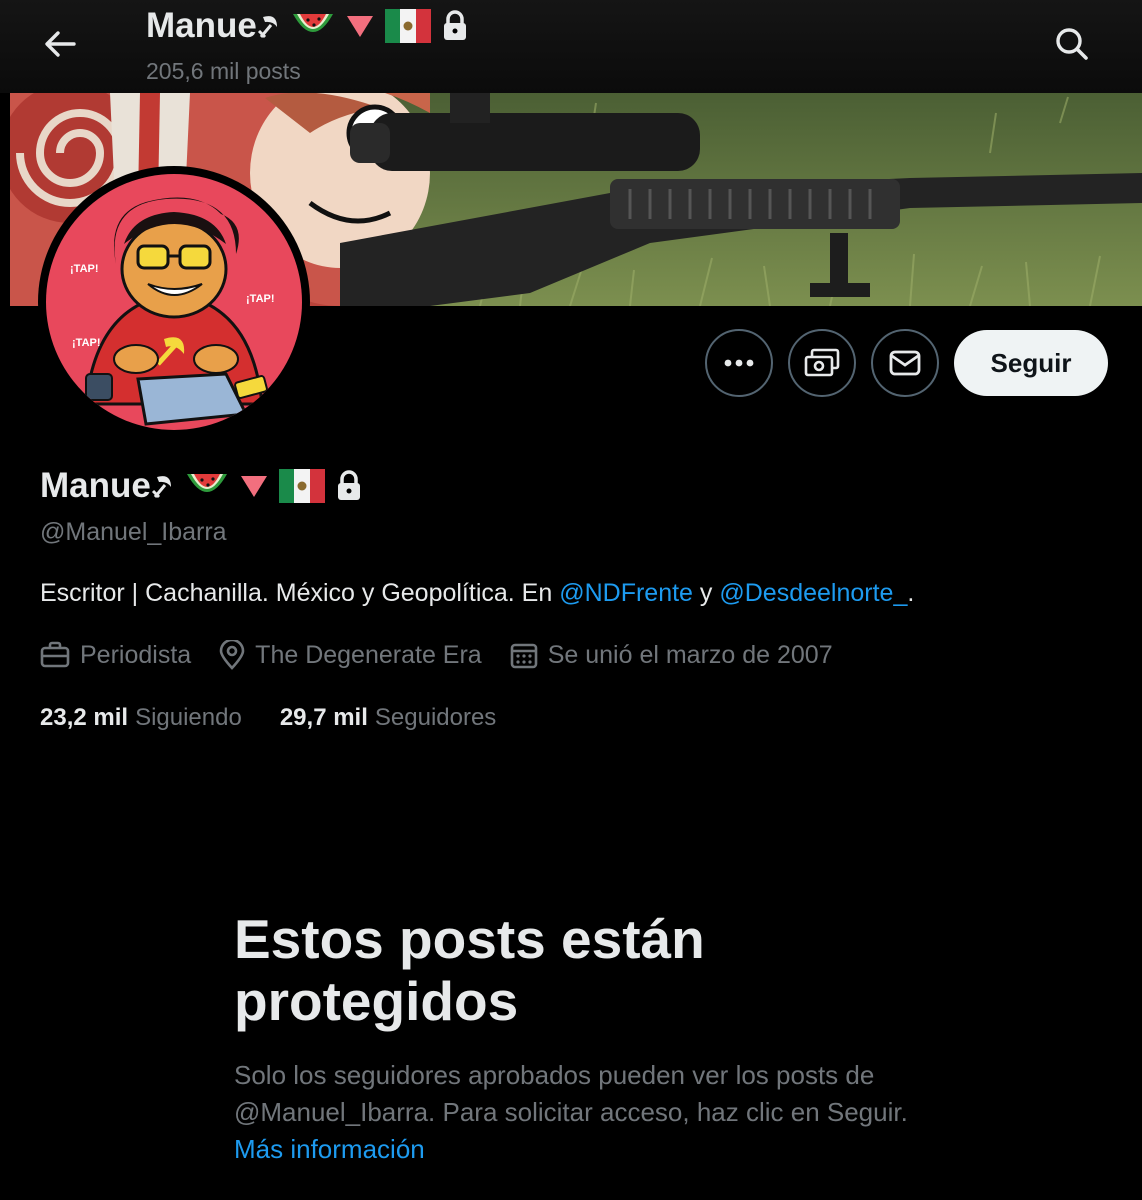 This screenshot has height=1200, width=1142. What do you see at coordinates (55, 654) in the screenshot?
I see `briefcase-icon` at bounding box center [55, 654].